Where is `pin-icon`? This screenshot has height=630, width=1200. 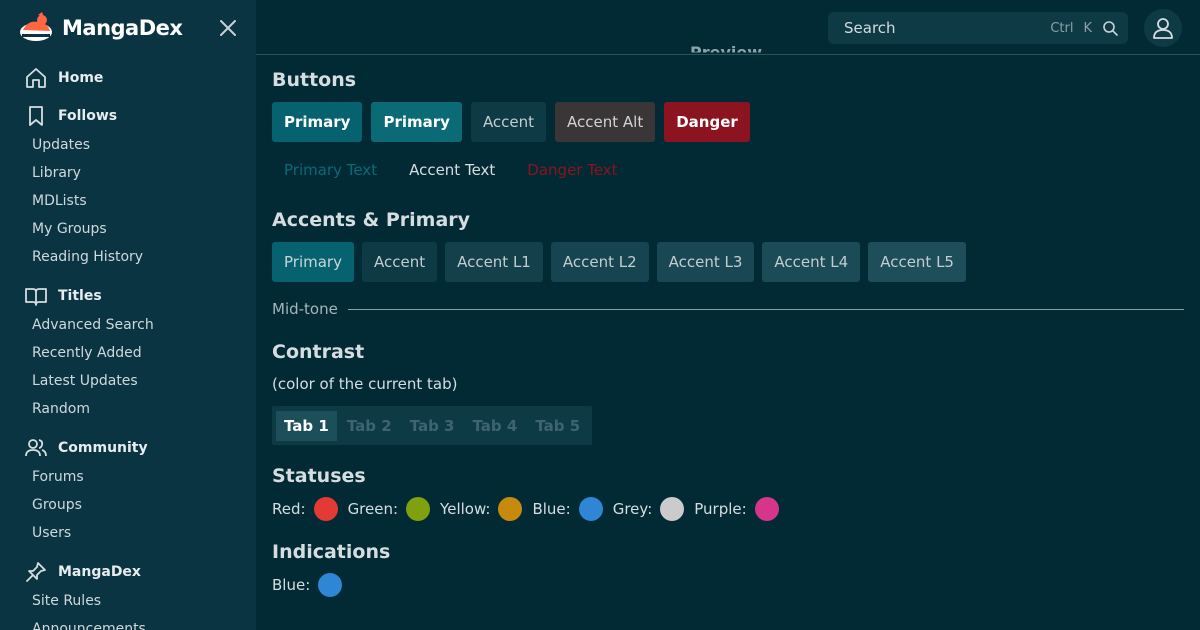 pin-icon is located at coordinates (36, 572).